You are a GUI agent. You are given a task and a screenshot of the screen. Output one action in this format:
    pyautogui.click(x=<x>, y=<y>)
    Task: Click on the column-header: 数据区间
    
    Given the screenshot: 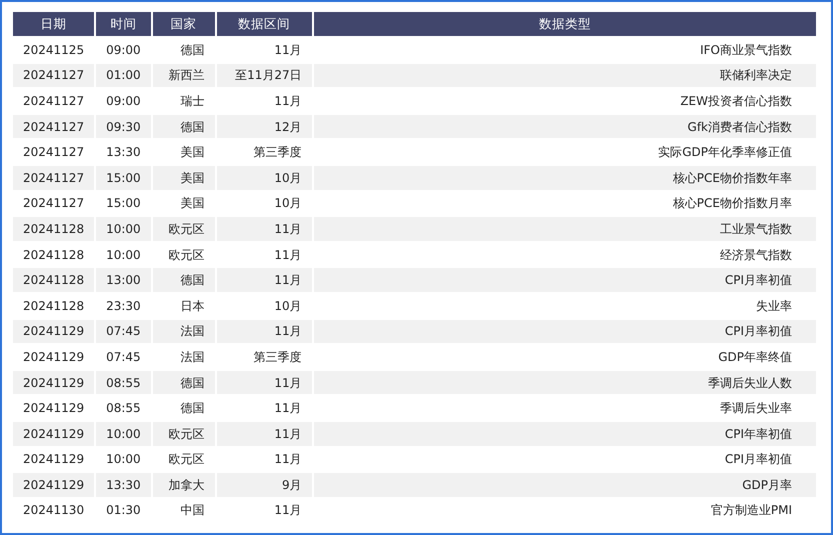 What is the action you would take?
    pyautogui.click(x=264, y=24)
    